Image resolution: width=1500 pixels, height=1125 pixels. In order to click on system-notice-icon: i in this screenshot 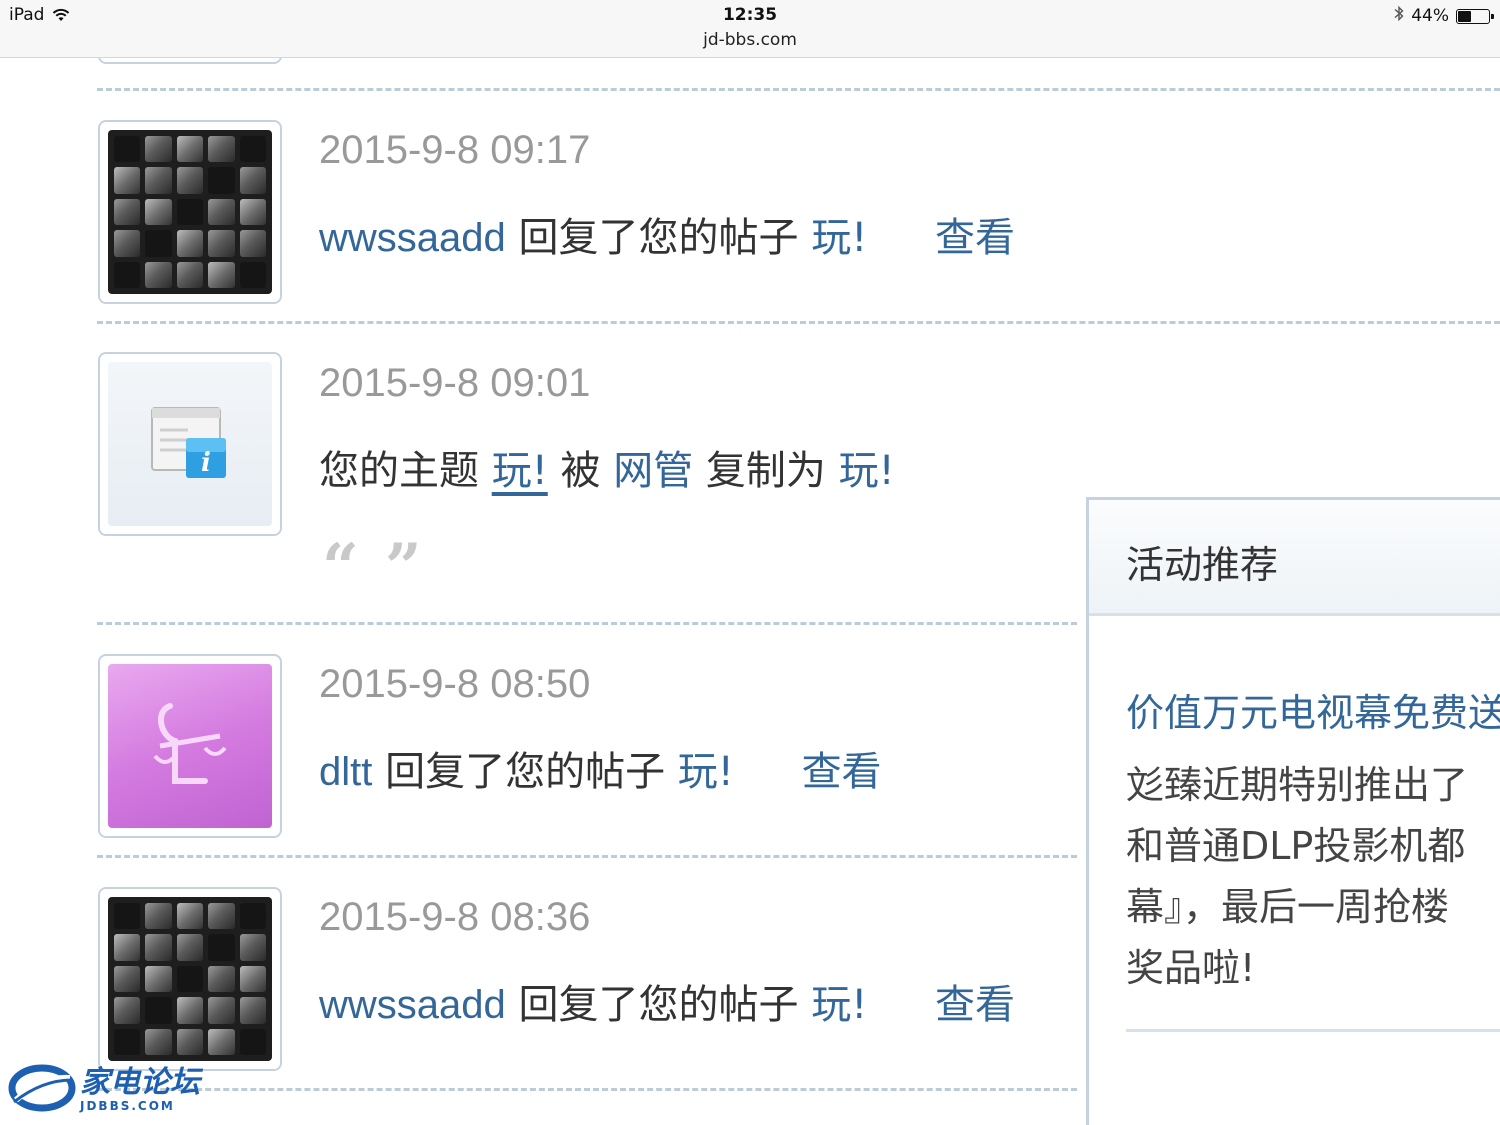, I will do `click(190, 444)`.